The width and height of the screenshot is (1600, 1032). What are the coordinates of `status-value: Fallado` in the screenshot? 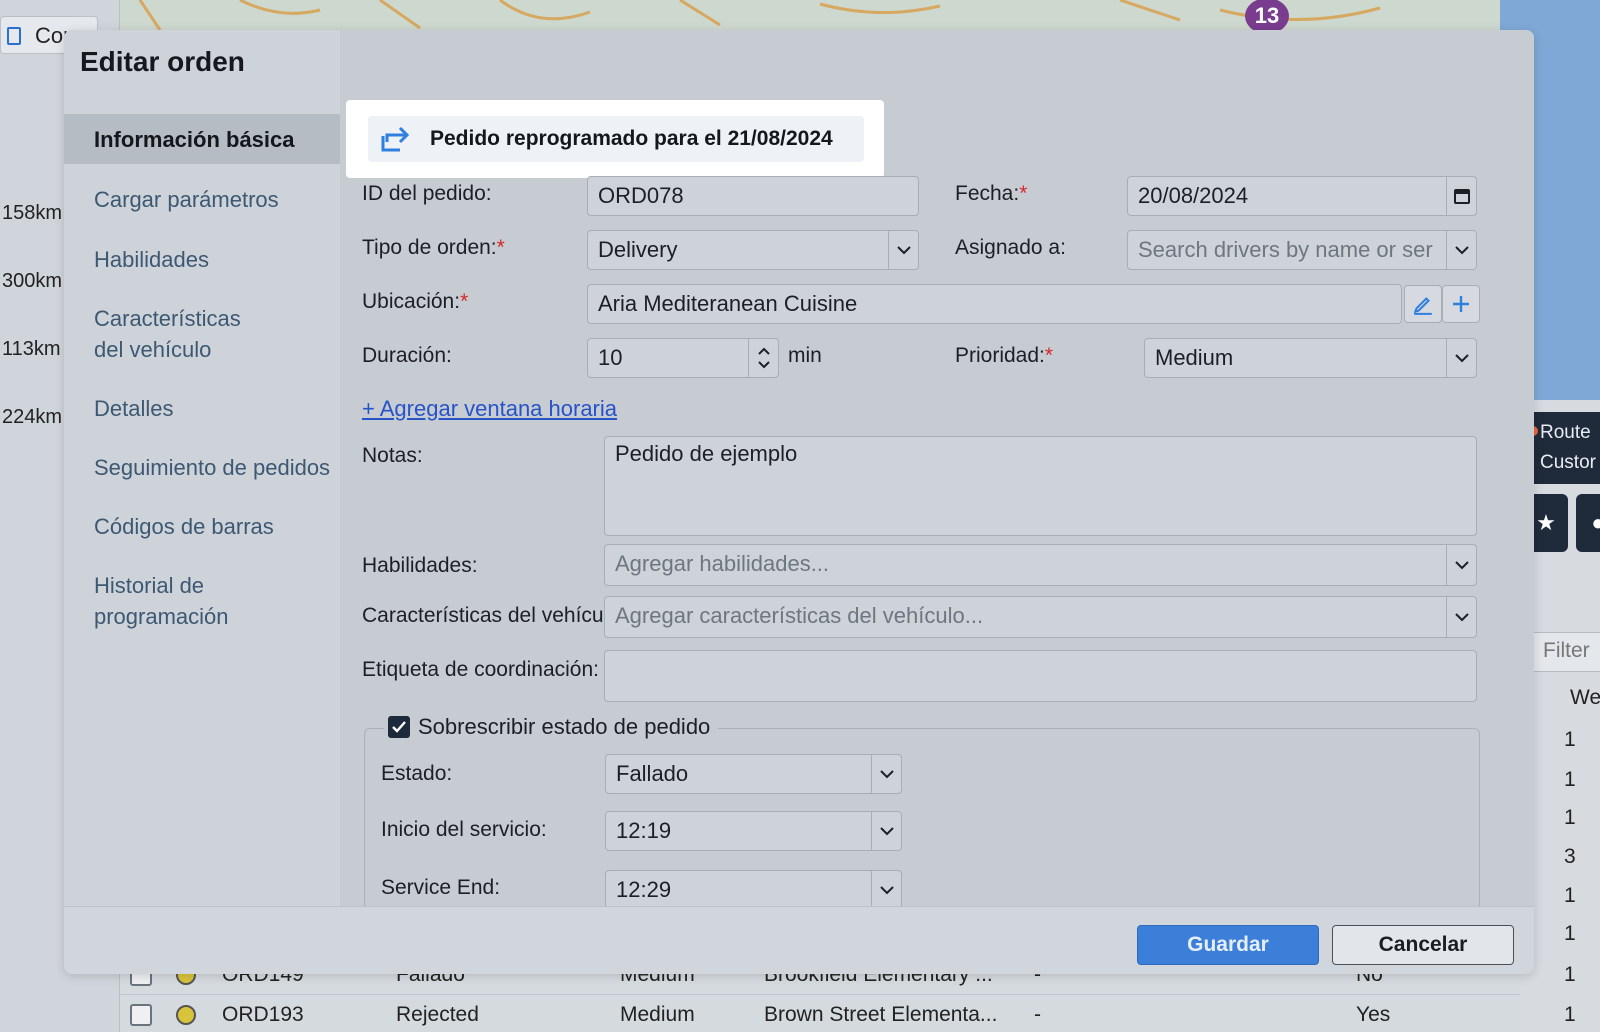 It's located at (652, 773).